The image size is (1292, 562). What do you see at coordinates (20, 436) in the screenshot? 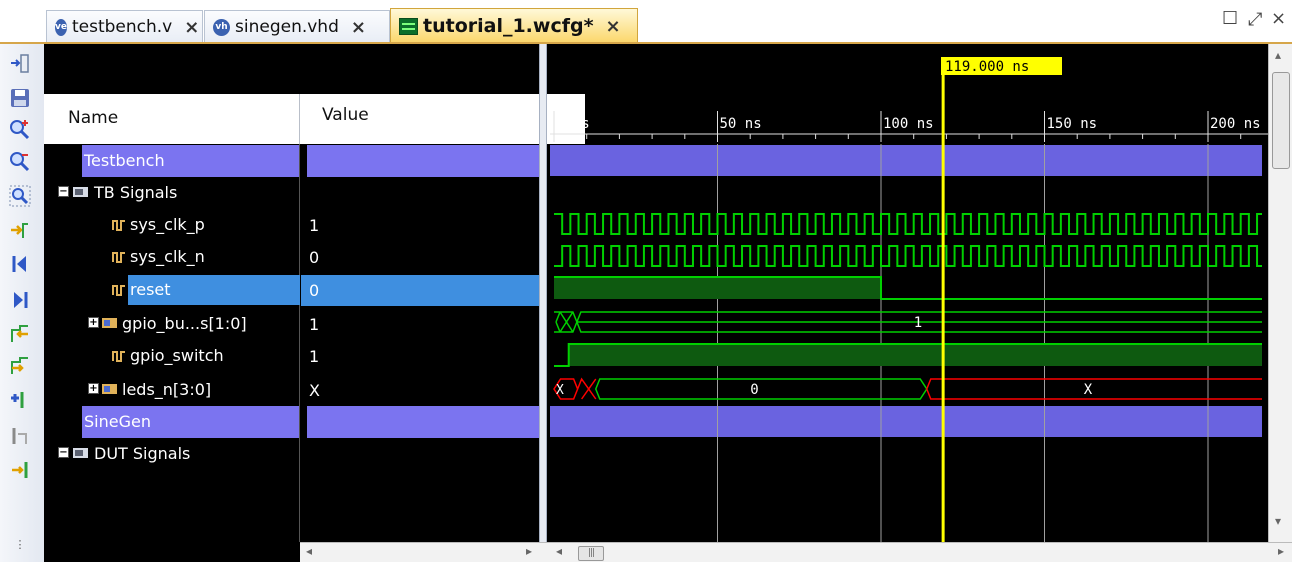
I see `previous-marker-icon` at bounding box center [20, 436].